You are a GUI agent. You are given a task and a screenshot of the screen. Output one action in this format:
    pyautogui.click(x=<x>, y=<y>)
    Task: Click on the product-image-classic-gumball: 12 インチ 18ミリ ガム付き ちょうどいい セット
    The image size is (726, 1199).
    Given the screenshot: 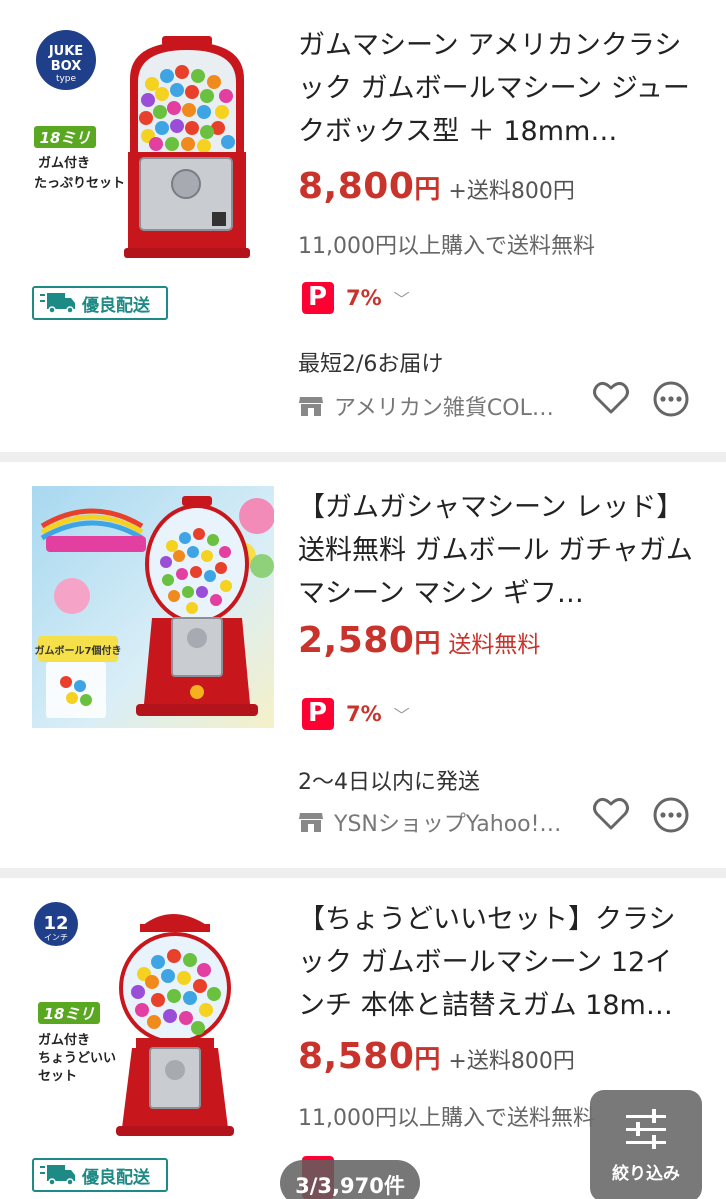 What is the action you would take?
    pyautogui.click(x=153, y=1019)
    